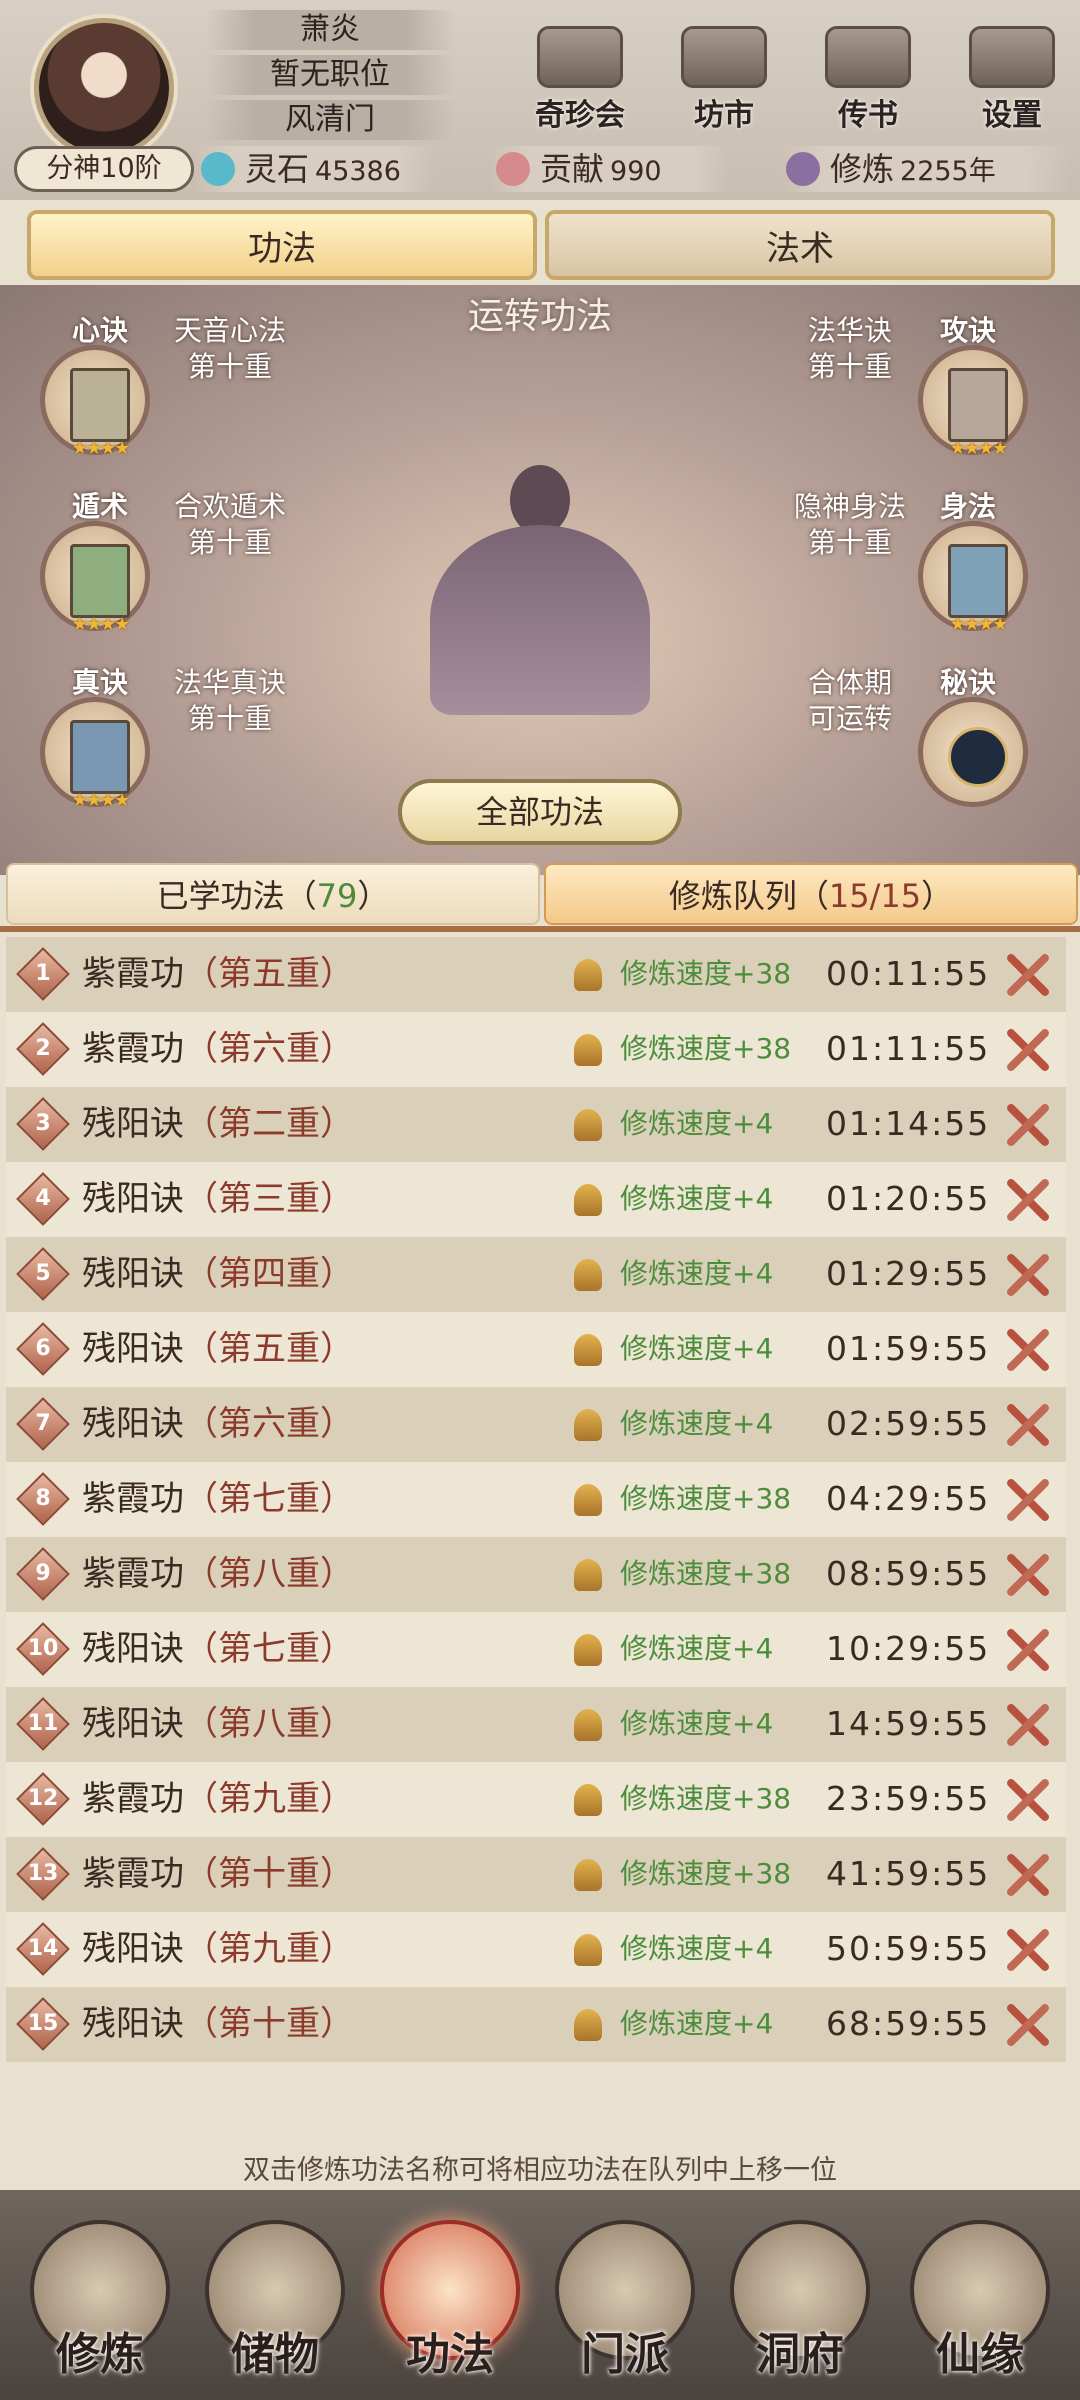 Image resolution: width=1080 pixels, height=2400 pixels. I want to click on technique-name: 紫霞功（第九重）, so click(218, 1799).